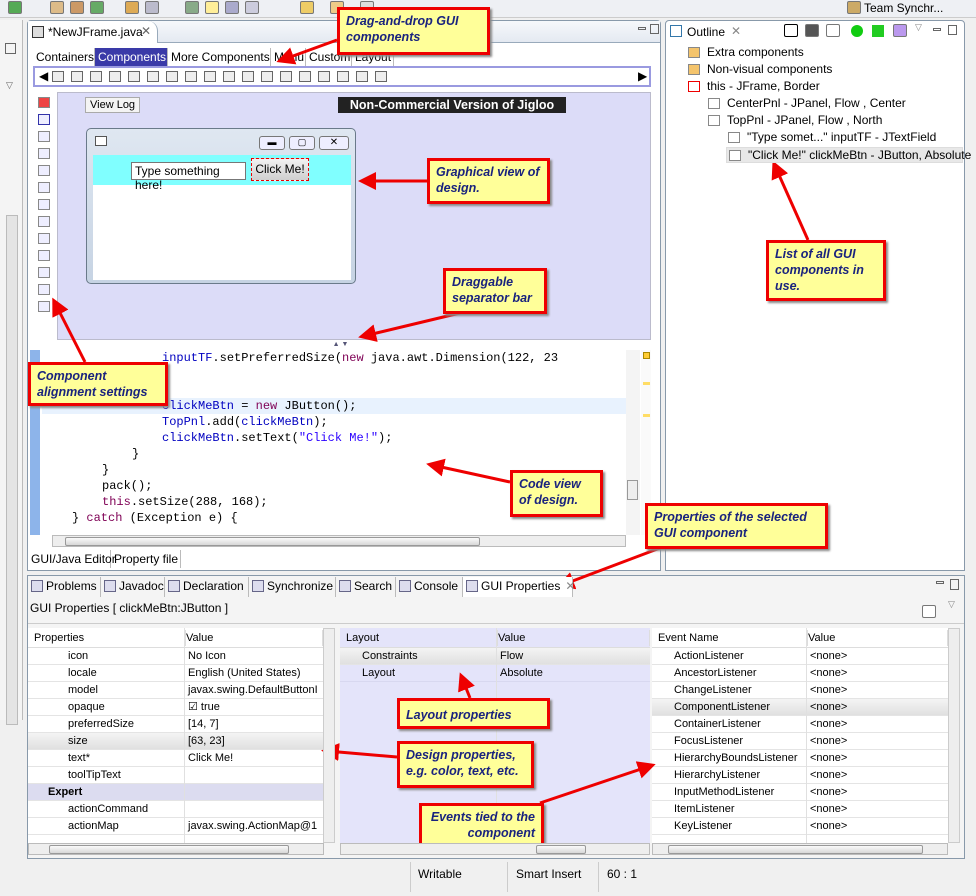 The image size is (976, 896). Describe the element at coordinates (15, 7) in the screenshot. I see `run-icon` at that location.